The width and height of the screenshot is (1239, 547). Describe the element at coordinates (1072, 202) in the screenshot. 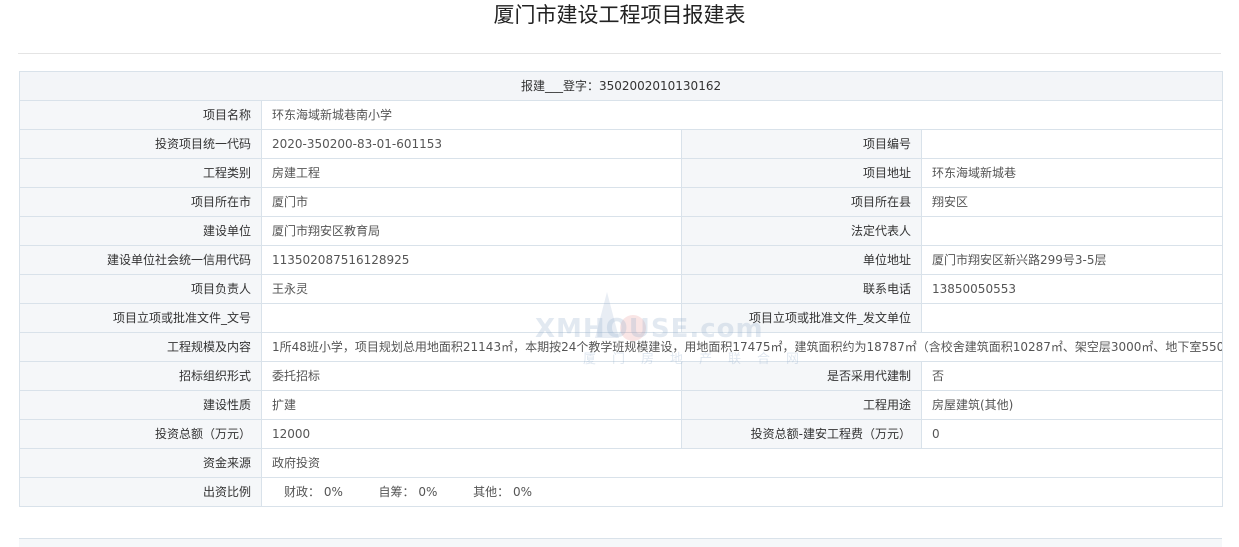

I see `county-value: 翔安区` at that location.